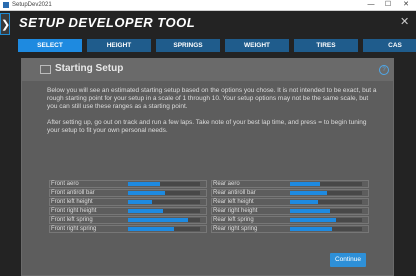 The width and height of the screenshot is (416, 276). I want to click on setting-row-front-aero: Front aero, so click(128, 184).